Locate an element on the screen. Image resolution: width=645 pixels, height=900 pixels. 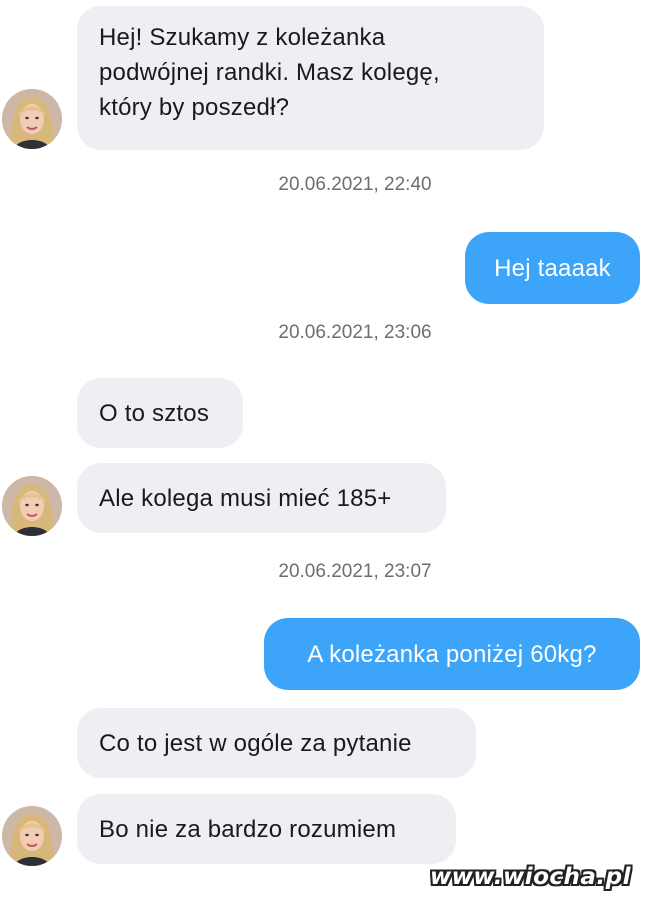
incoming-message-bubble: O to sztos is located at coordinates (160, 413).